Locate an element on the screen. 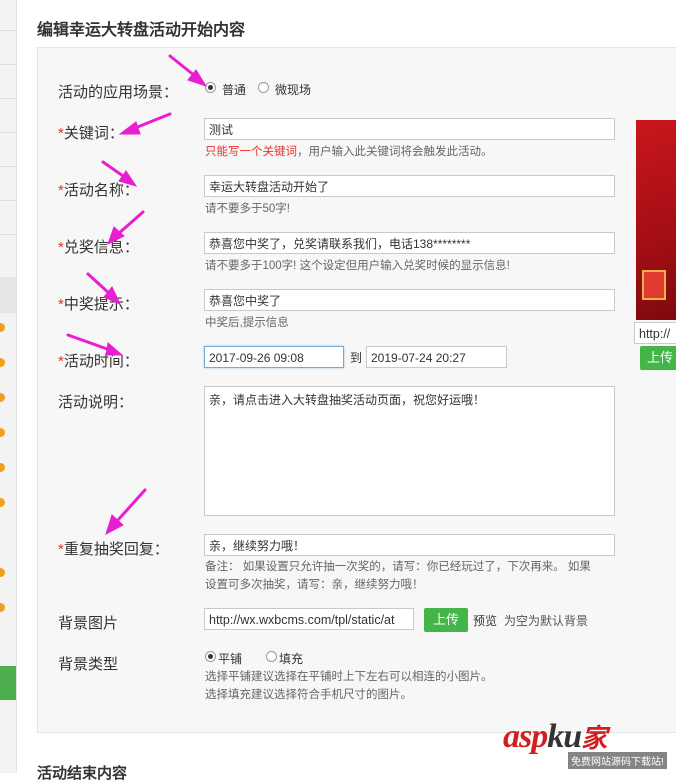 The width and height of the screenshot is (676, 783). watermark-subtitle: 免费网站源码下载站! is located at coordinates (617, 760).